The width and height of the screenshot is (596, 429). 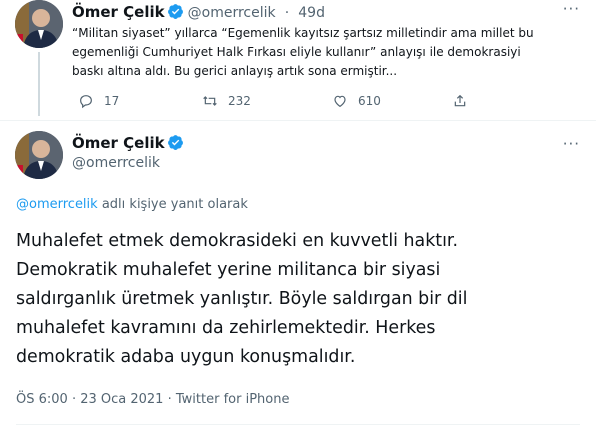 What do you see at coordinates (118, 12) in the screenshot?
I see `parent-author-name: Ömer Çelik` at bounding box center [118, 12].